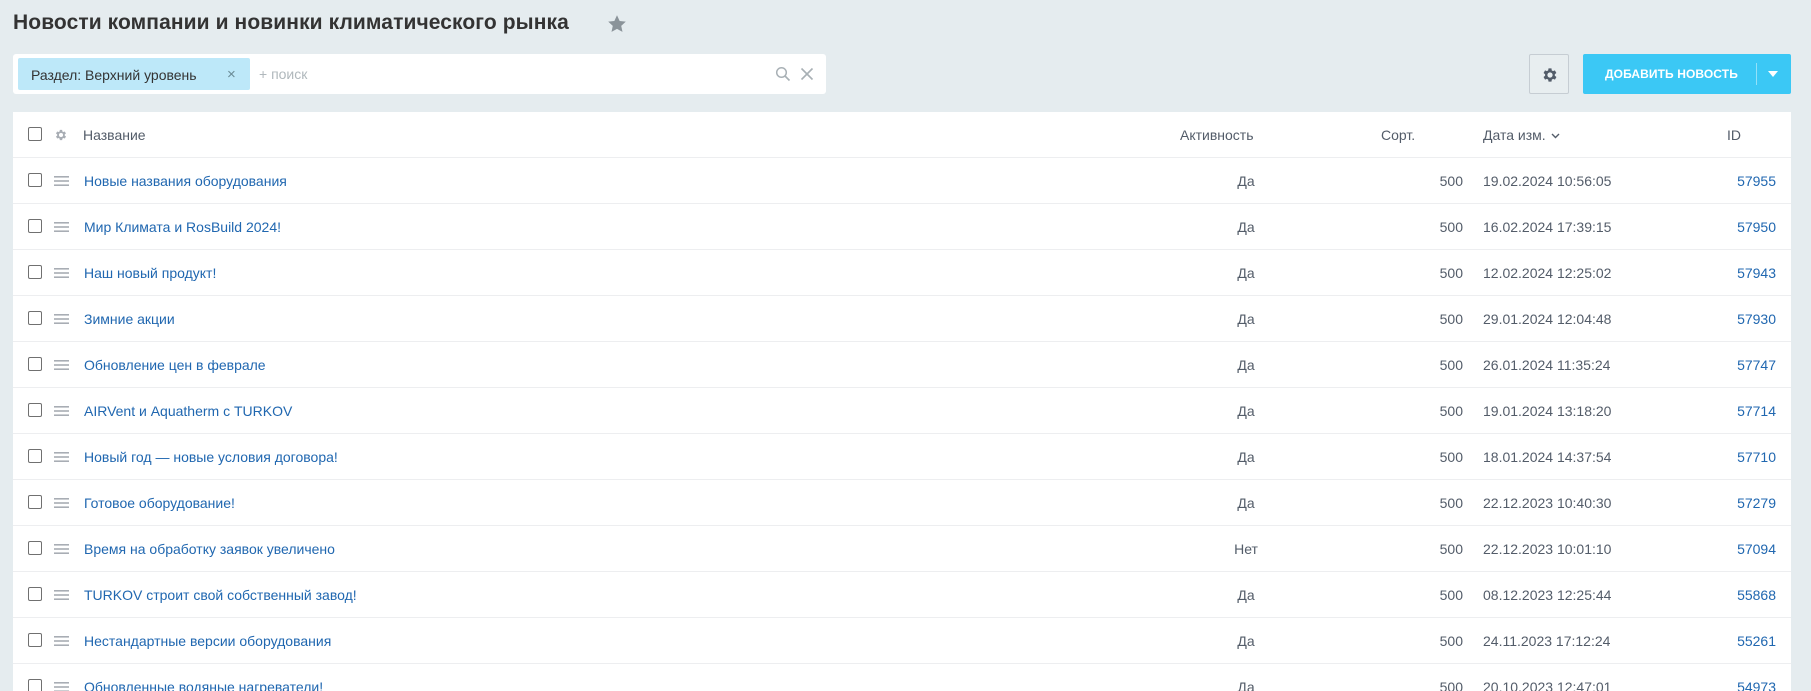 This screenshot has height=691, width=1811. I want to click on row-id-link: 54973, so click(1734, 677).